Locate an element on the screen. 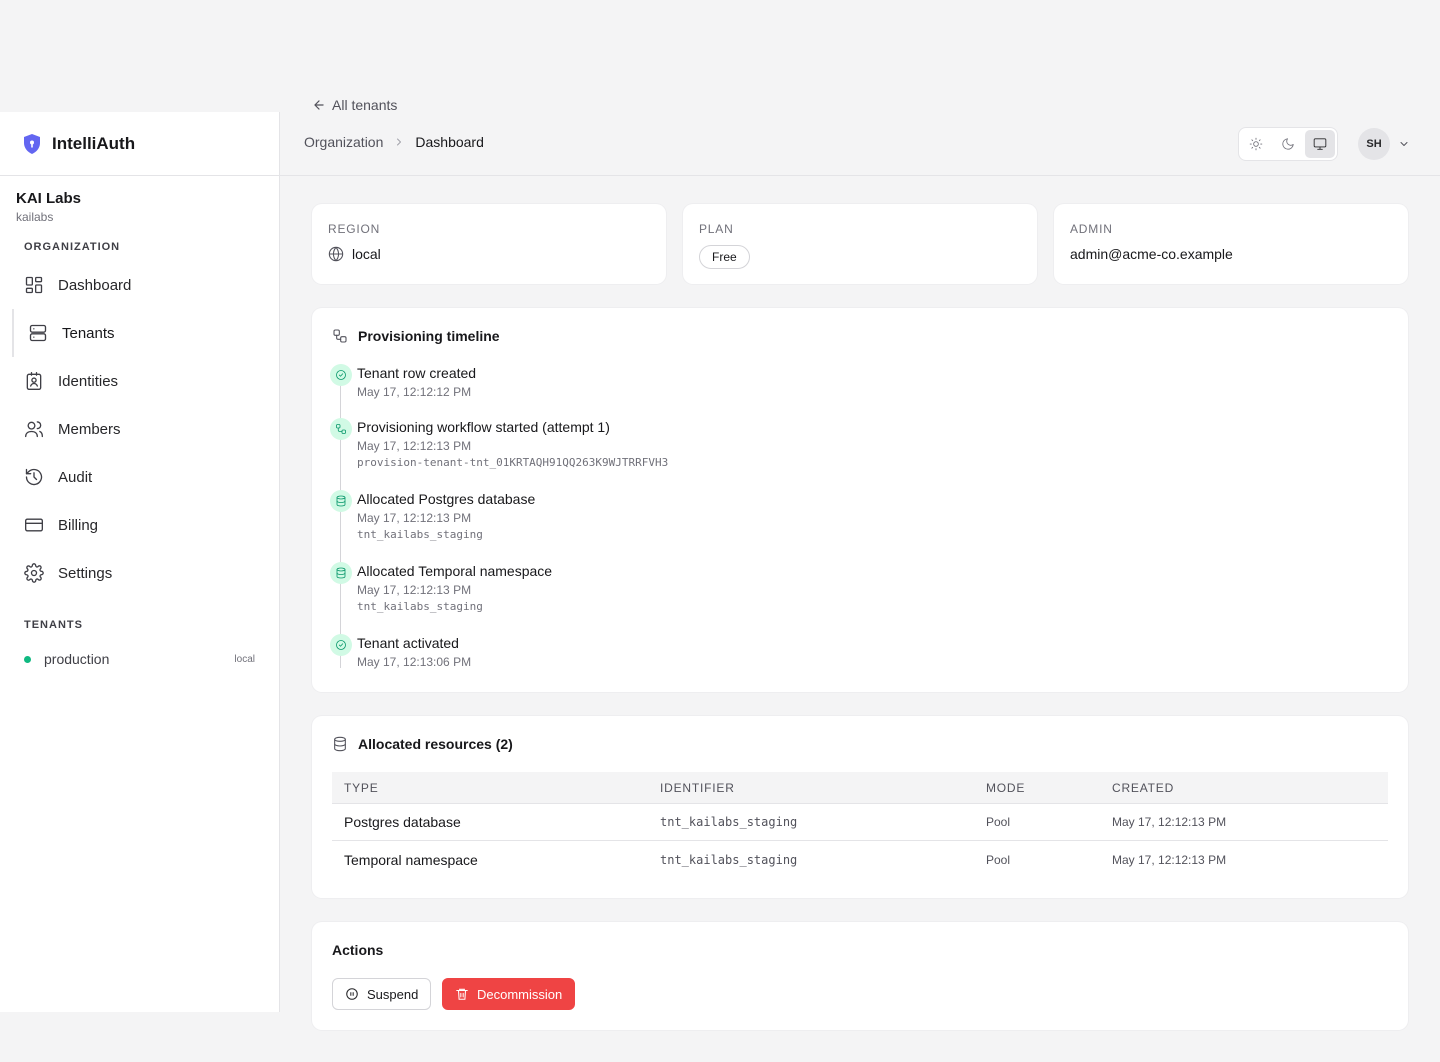 Image resolution: width=1440 pixels, height=1062 pixels. sidebar-item-settings: Settings is located at coordinates (139, 573).